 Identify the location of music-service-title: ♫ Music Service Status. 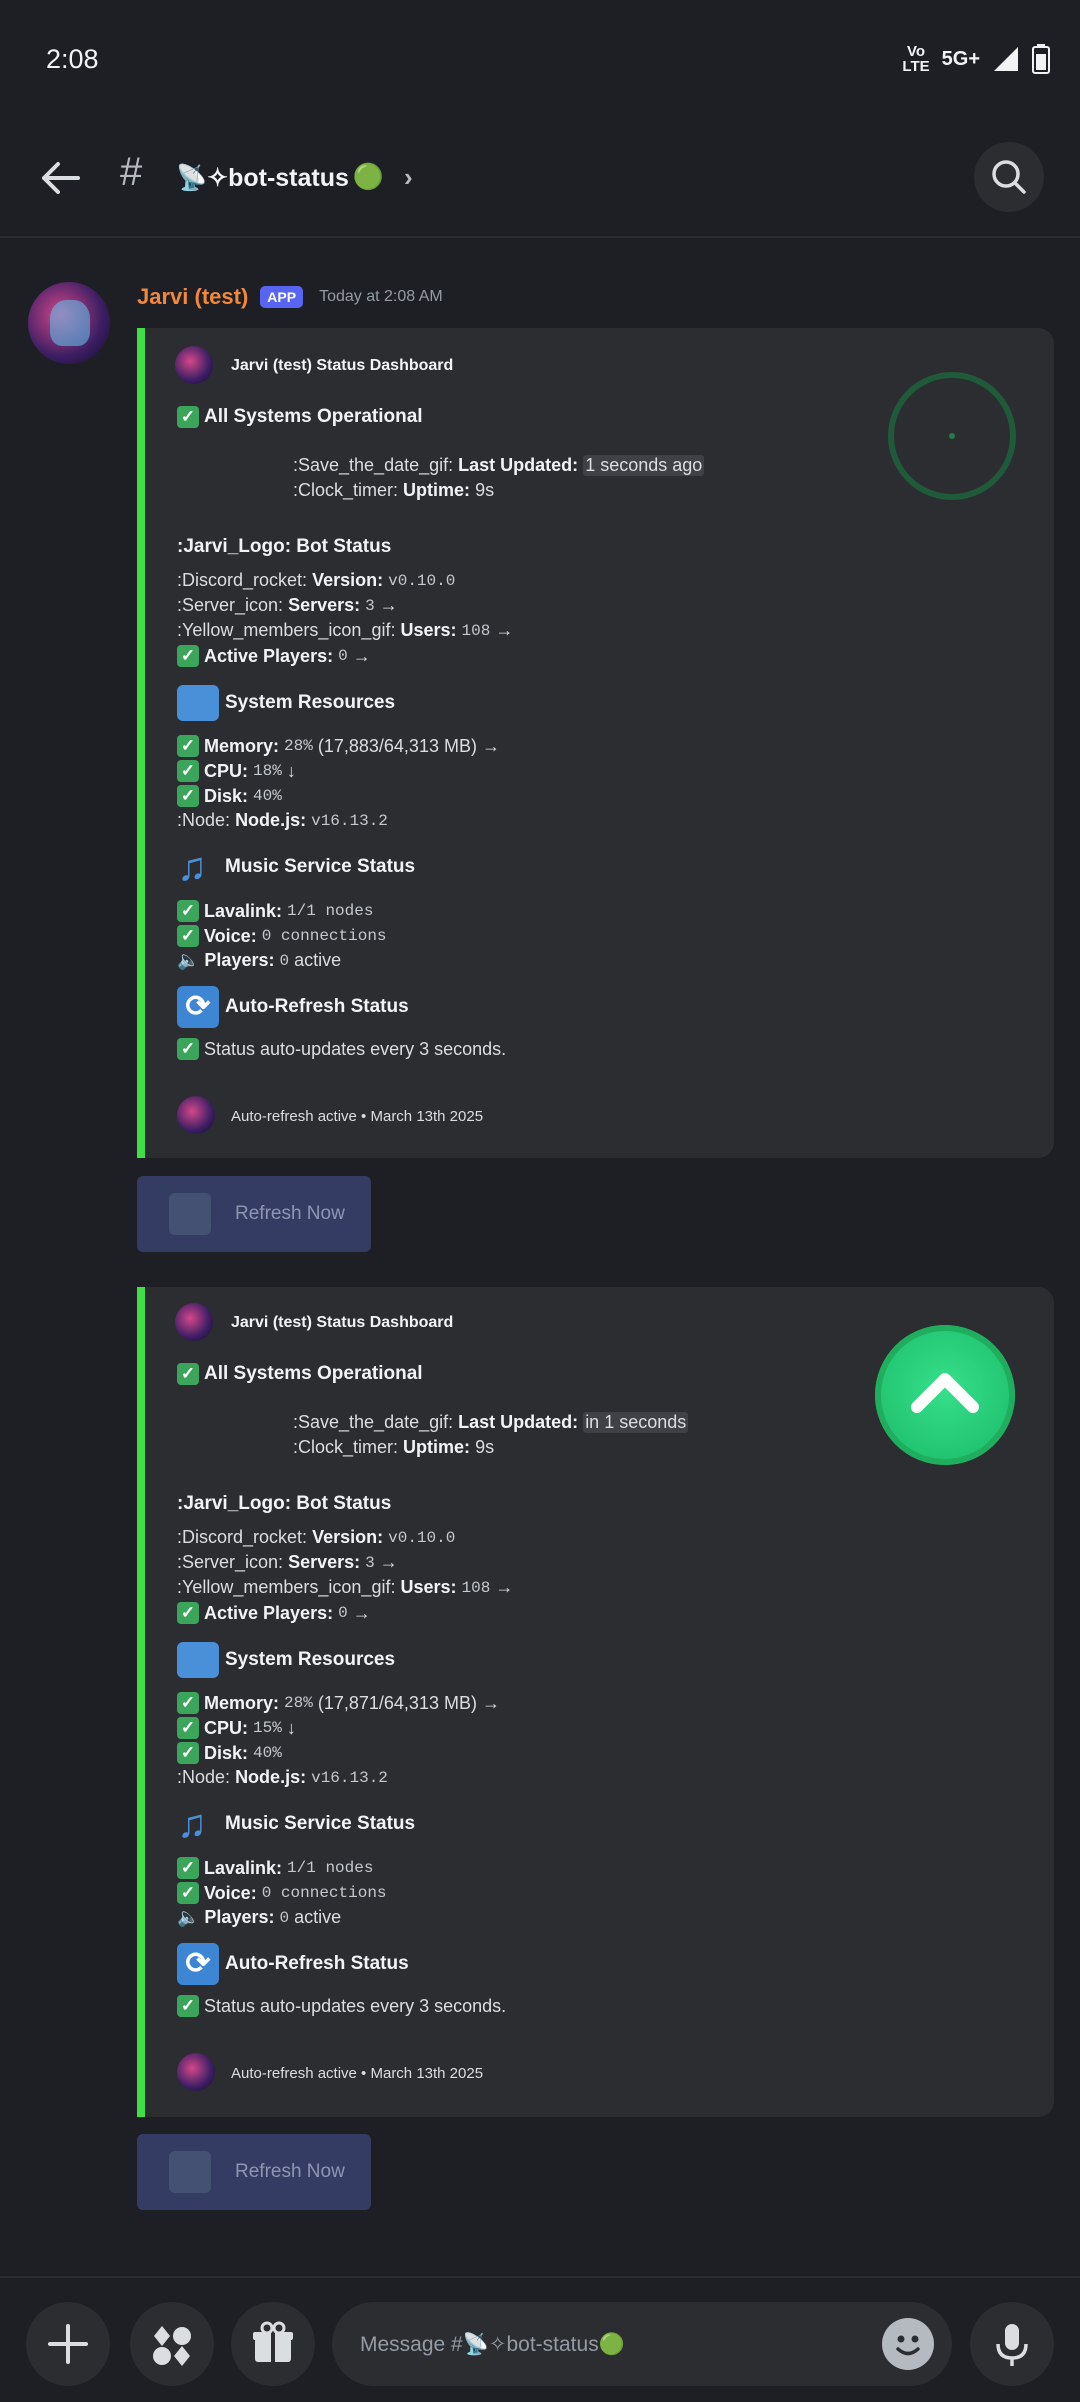
(296, 1824).